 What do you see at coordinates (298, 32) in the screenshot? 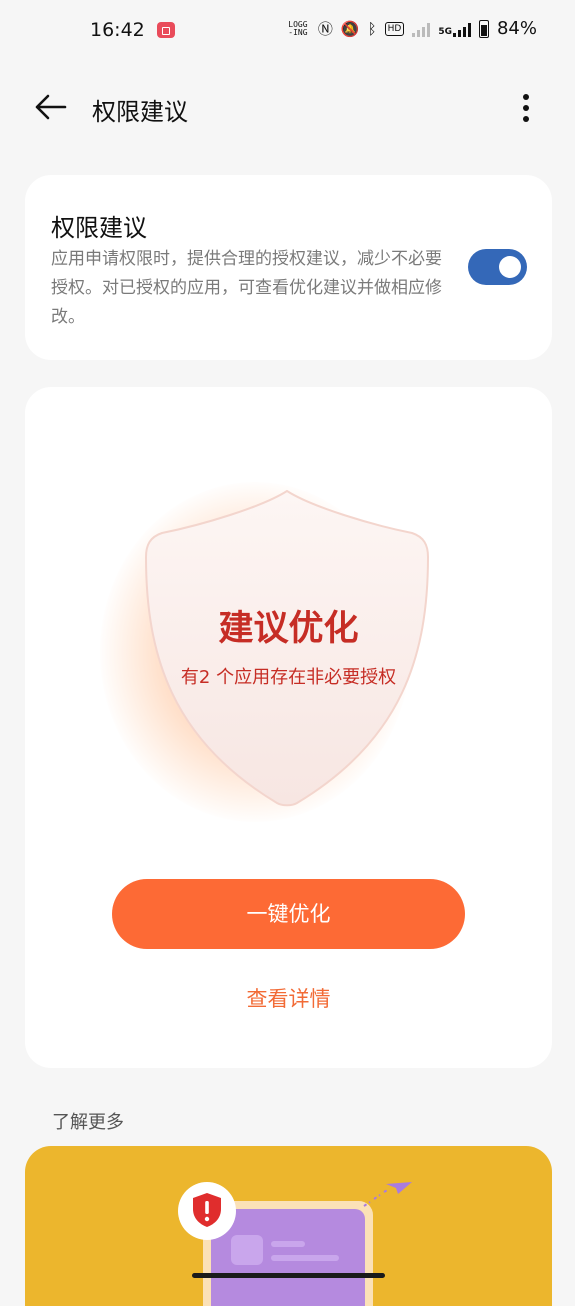
I see `logging-line-2: -ING` at bounding box center [298, 32].